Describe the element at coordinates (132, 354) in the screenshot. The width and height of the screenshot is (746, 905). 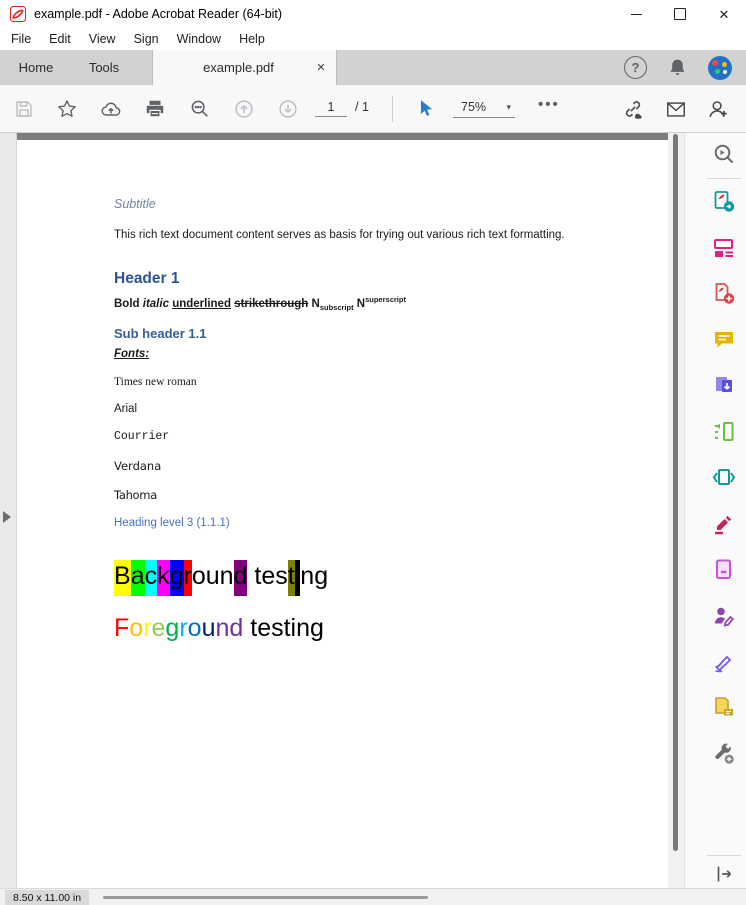
I see `doc-fonts-label: Fonts:` at that location.